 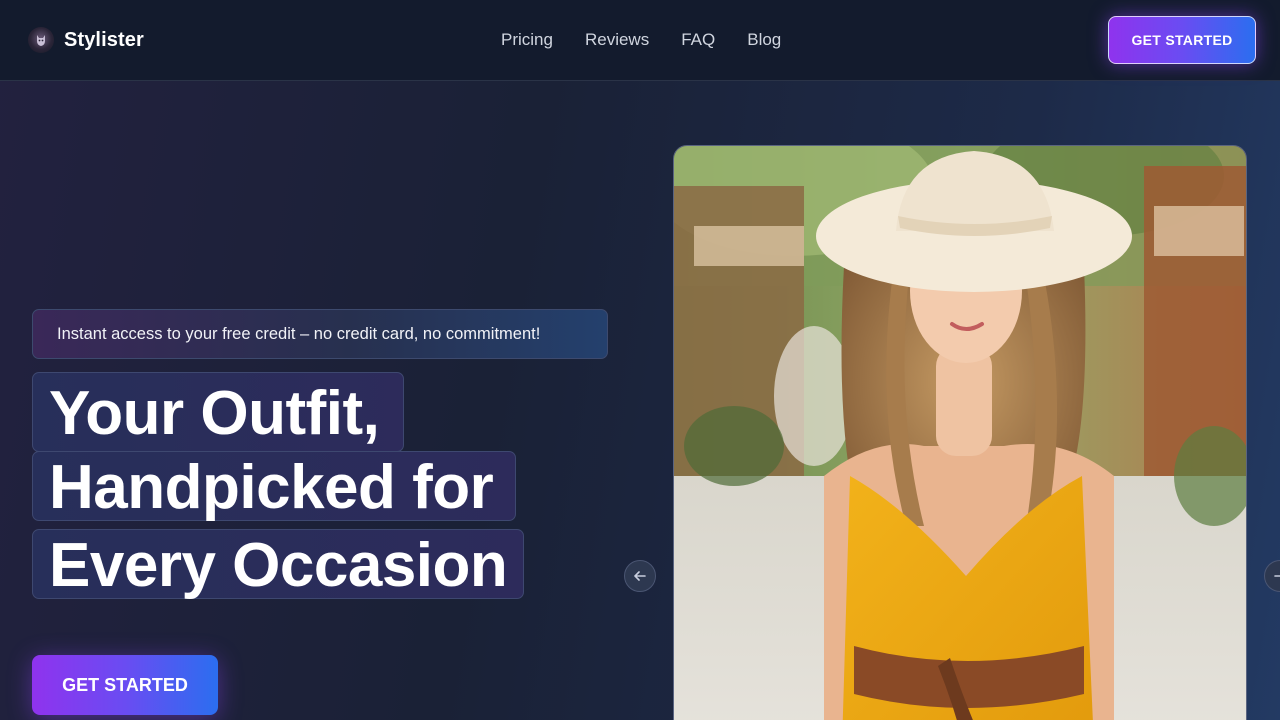 I want to click on brand: Stylister, so click(x=86, y=40).